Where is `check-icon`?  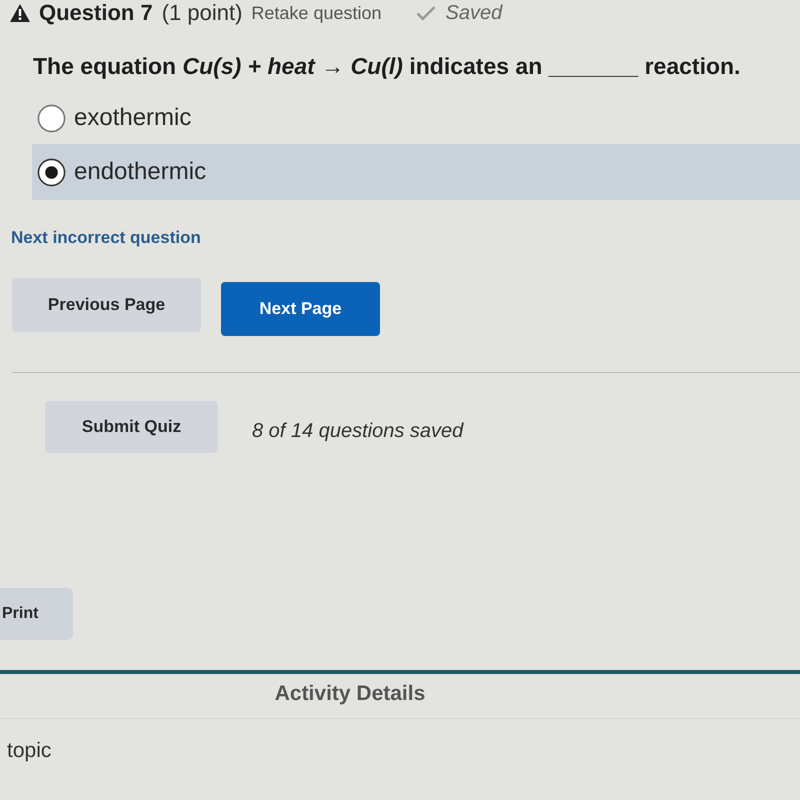
check-icon is located at coordinates (425, 13).